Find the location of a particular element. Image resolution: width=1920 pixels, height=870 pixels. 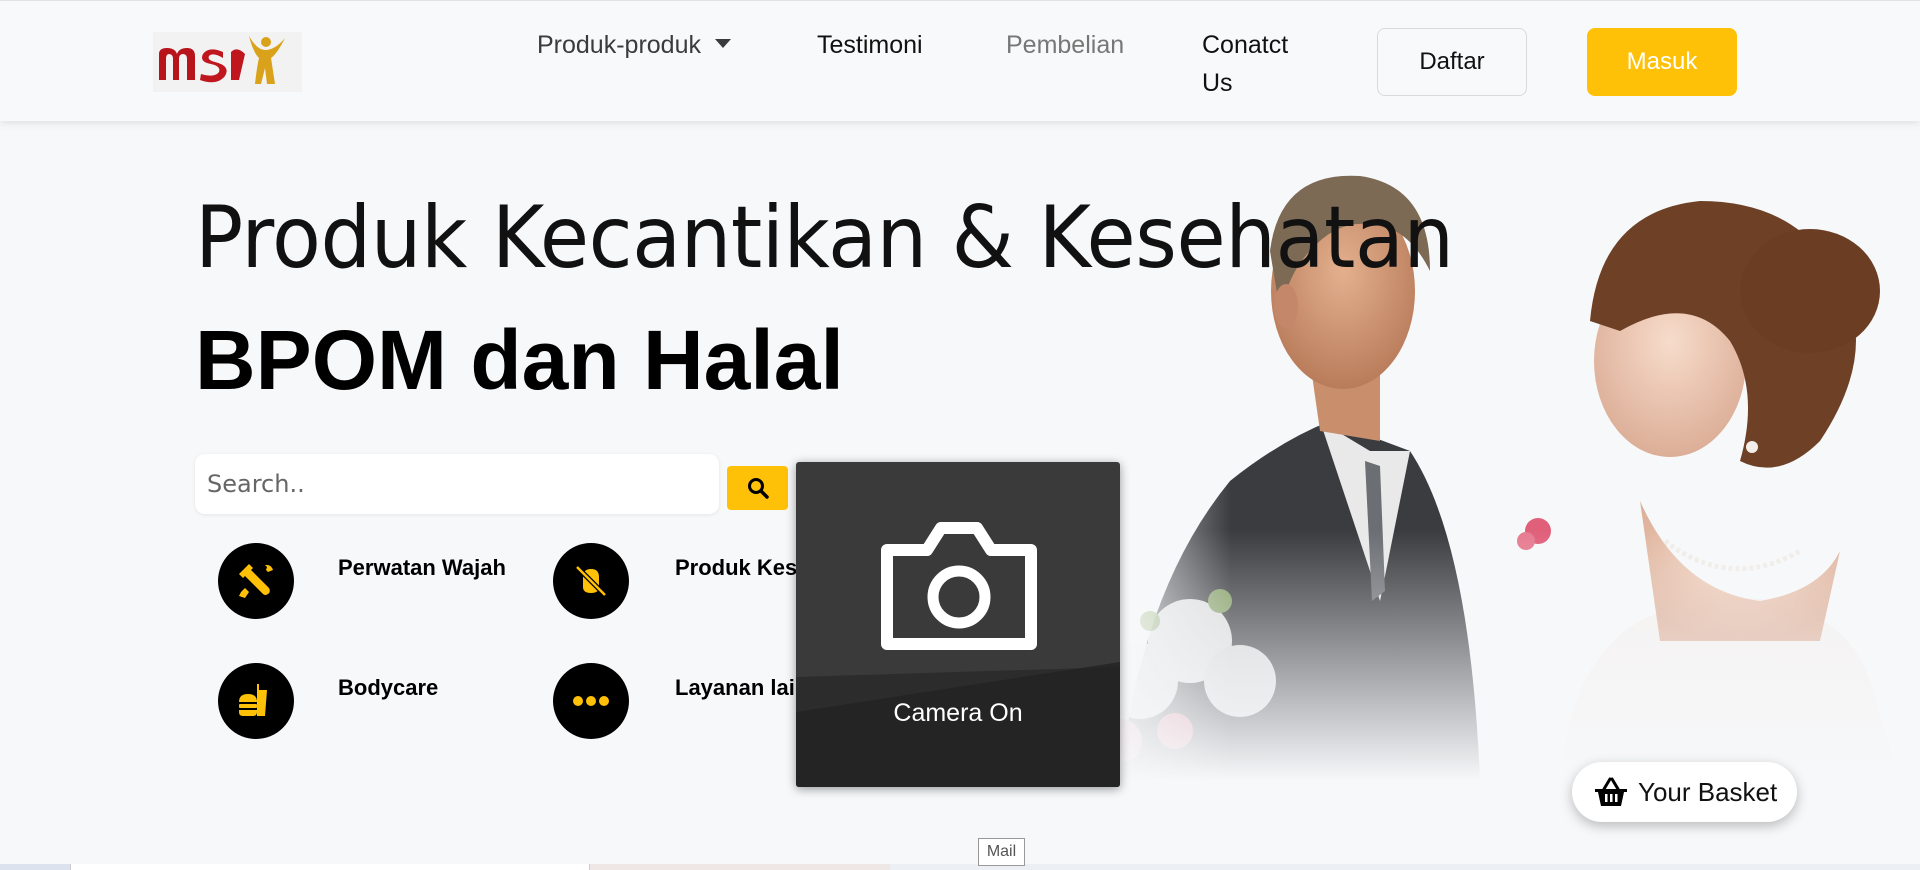

ellipsis-icon is located at coordinates (591, 701).